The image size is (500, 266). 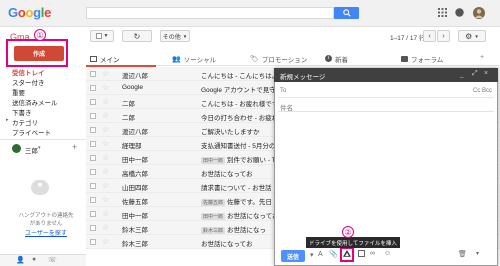 I want to click on label-badge: 佐藤五郎, so click(x=213, y=202).